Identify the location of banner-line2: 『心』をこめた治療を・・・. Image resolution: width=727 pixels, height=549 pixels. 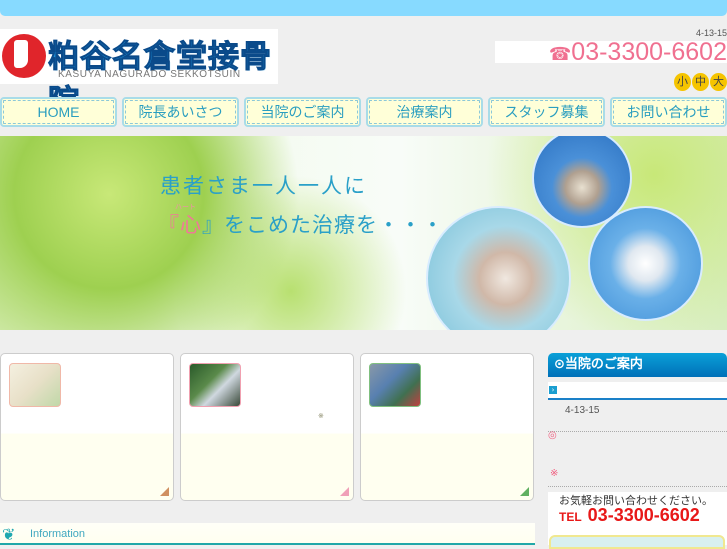
(301, 224).